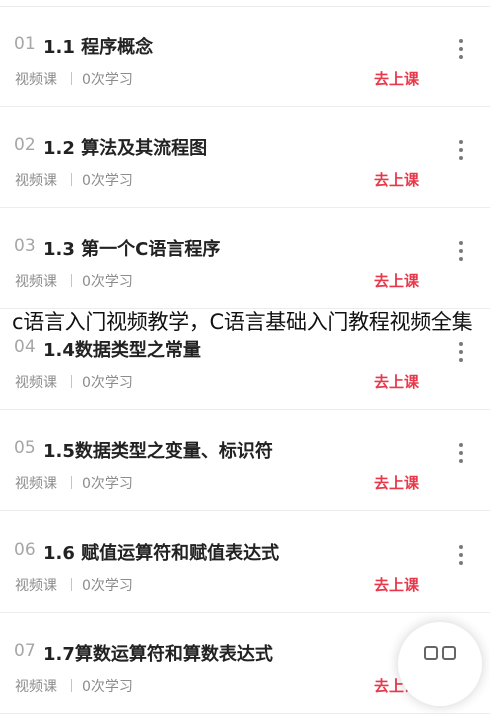 The width and height of the screenshot is (490, 714). I want to click on overlay-caption: c语言入门视频教学，C语言基础入门教程视频全集, so click(242, 322).